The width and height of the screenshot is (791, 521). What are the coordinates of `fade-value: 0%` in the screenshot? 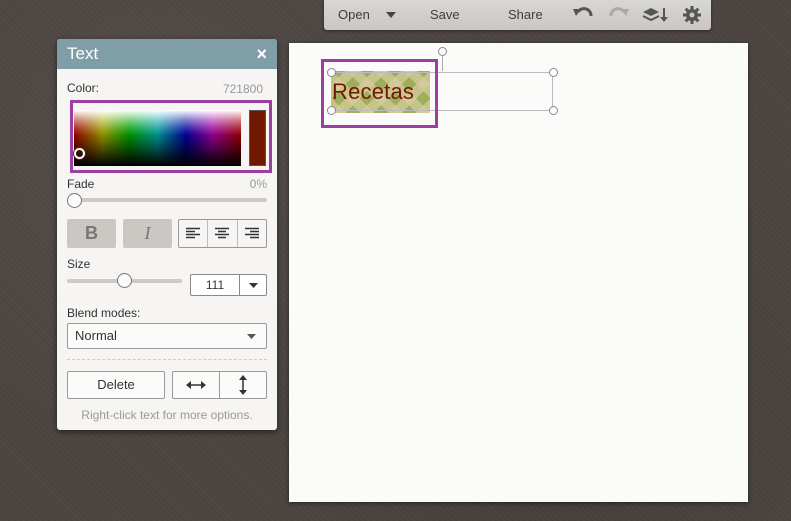 It's located at (258, 184).